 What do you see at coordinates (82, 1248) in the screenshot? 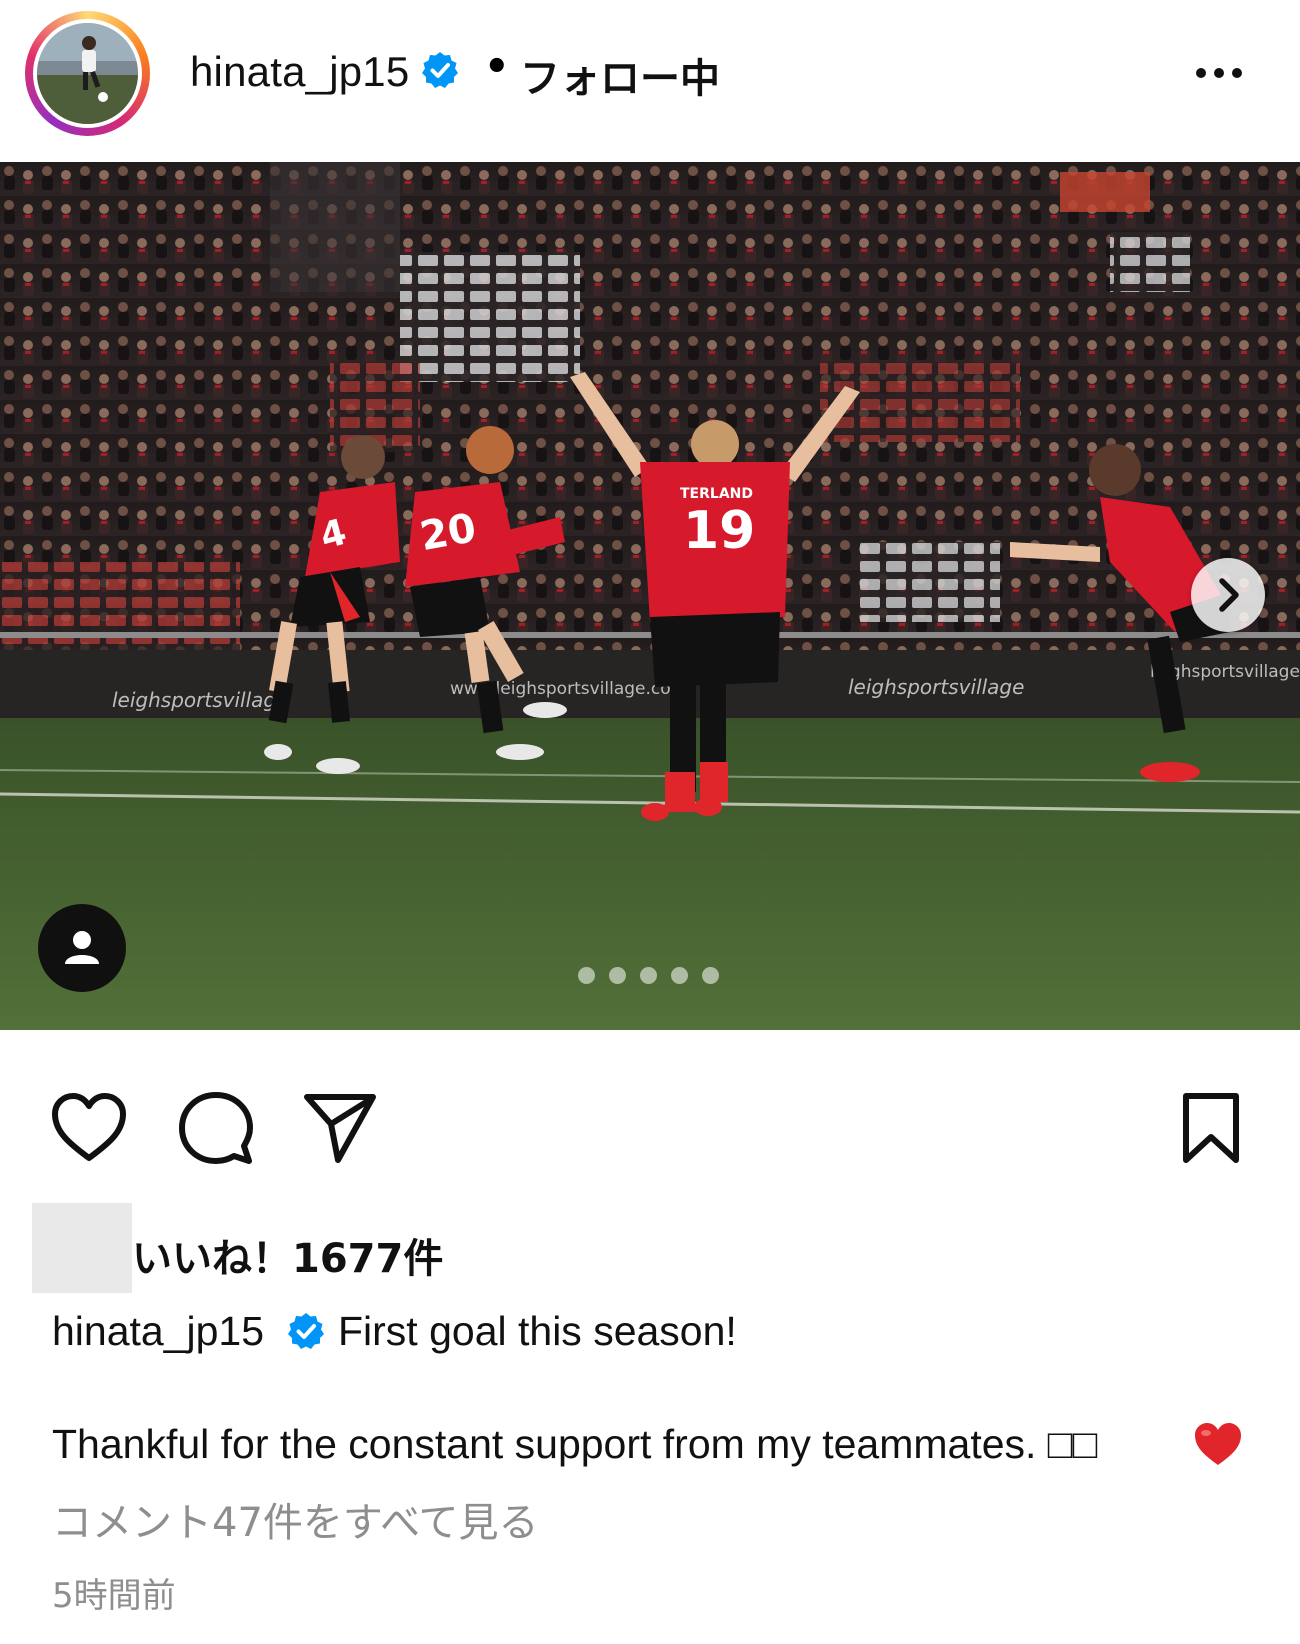
I see `liked-by-avatar-obscured` at bounding box center [82, 1248].